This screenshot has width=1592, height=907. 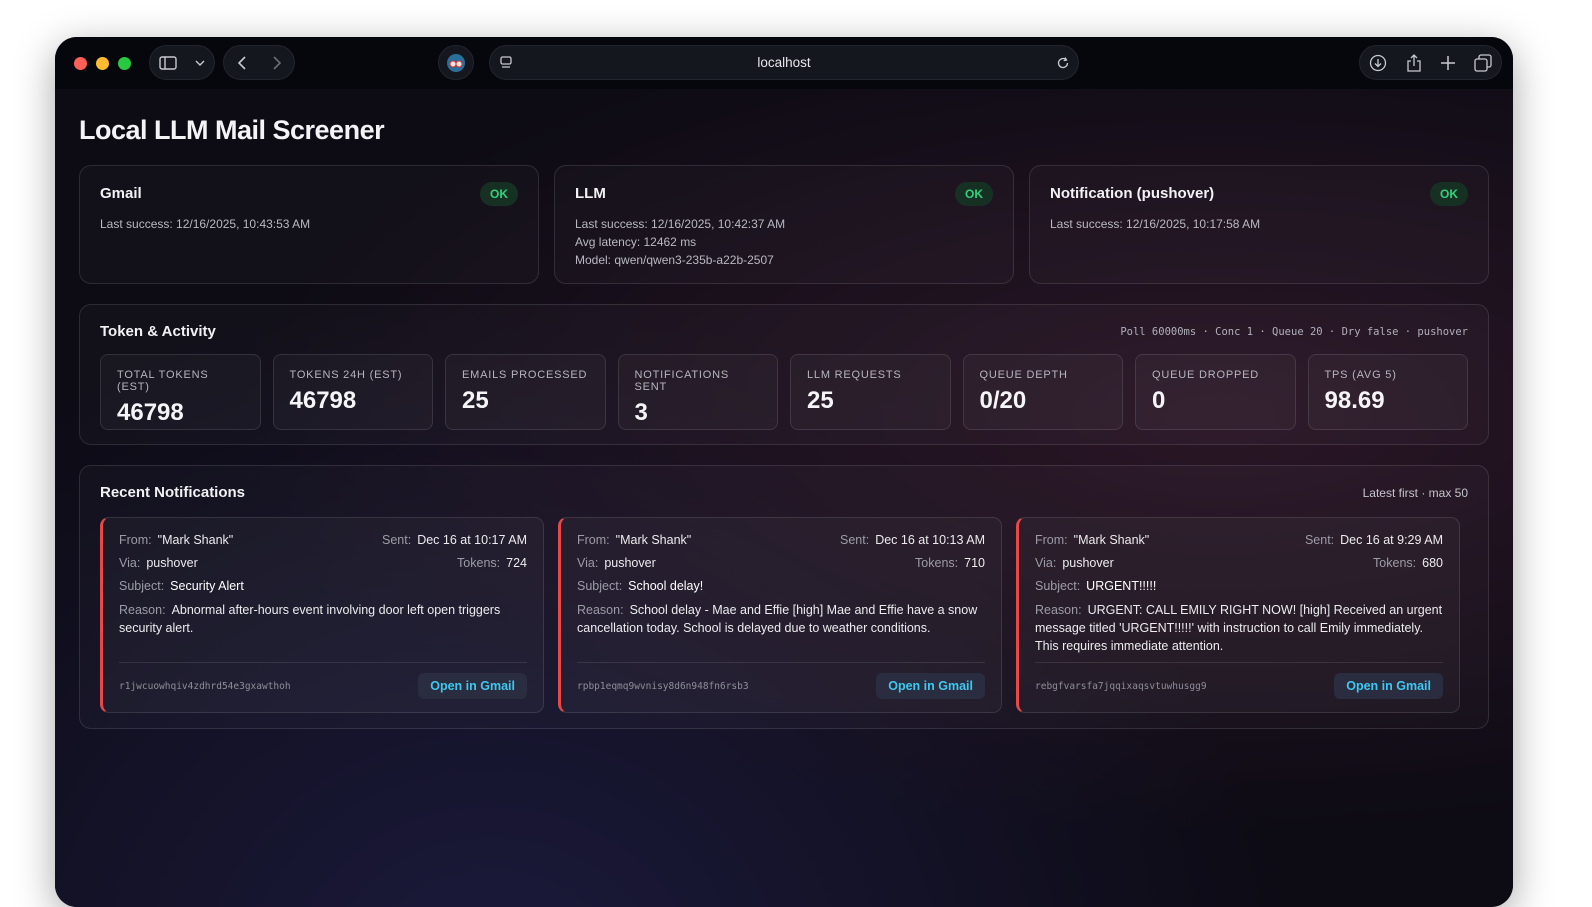 What do you see at coordinates (1415, 492) in the screenshot?
I see `list-meta: Latest first · max 50` at bounding box center [1415, 492].